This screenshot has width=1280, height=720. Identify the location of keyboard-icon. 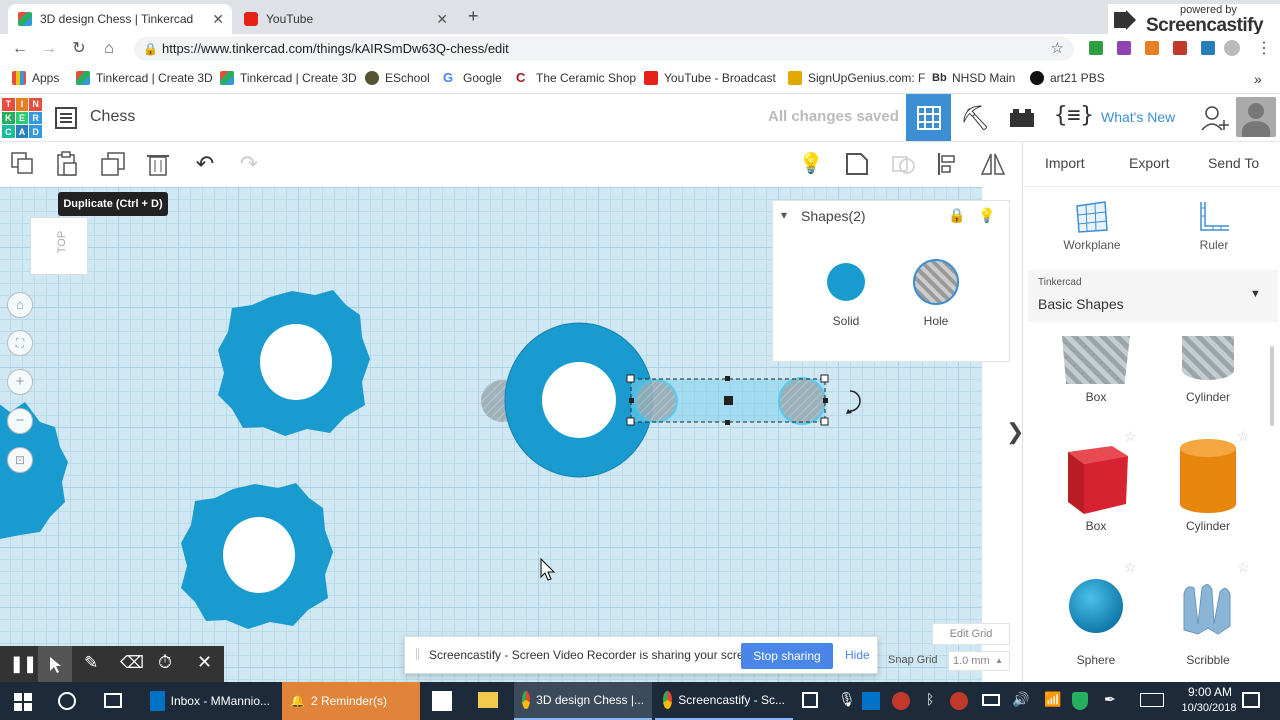
(1152, 700).